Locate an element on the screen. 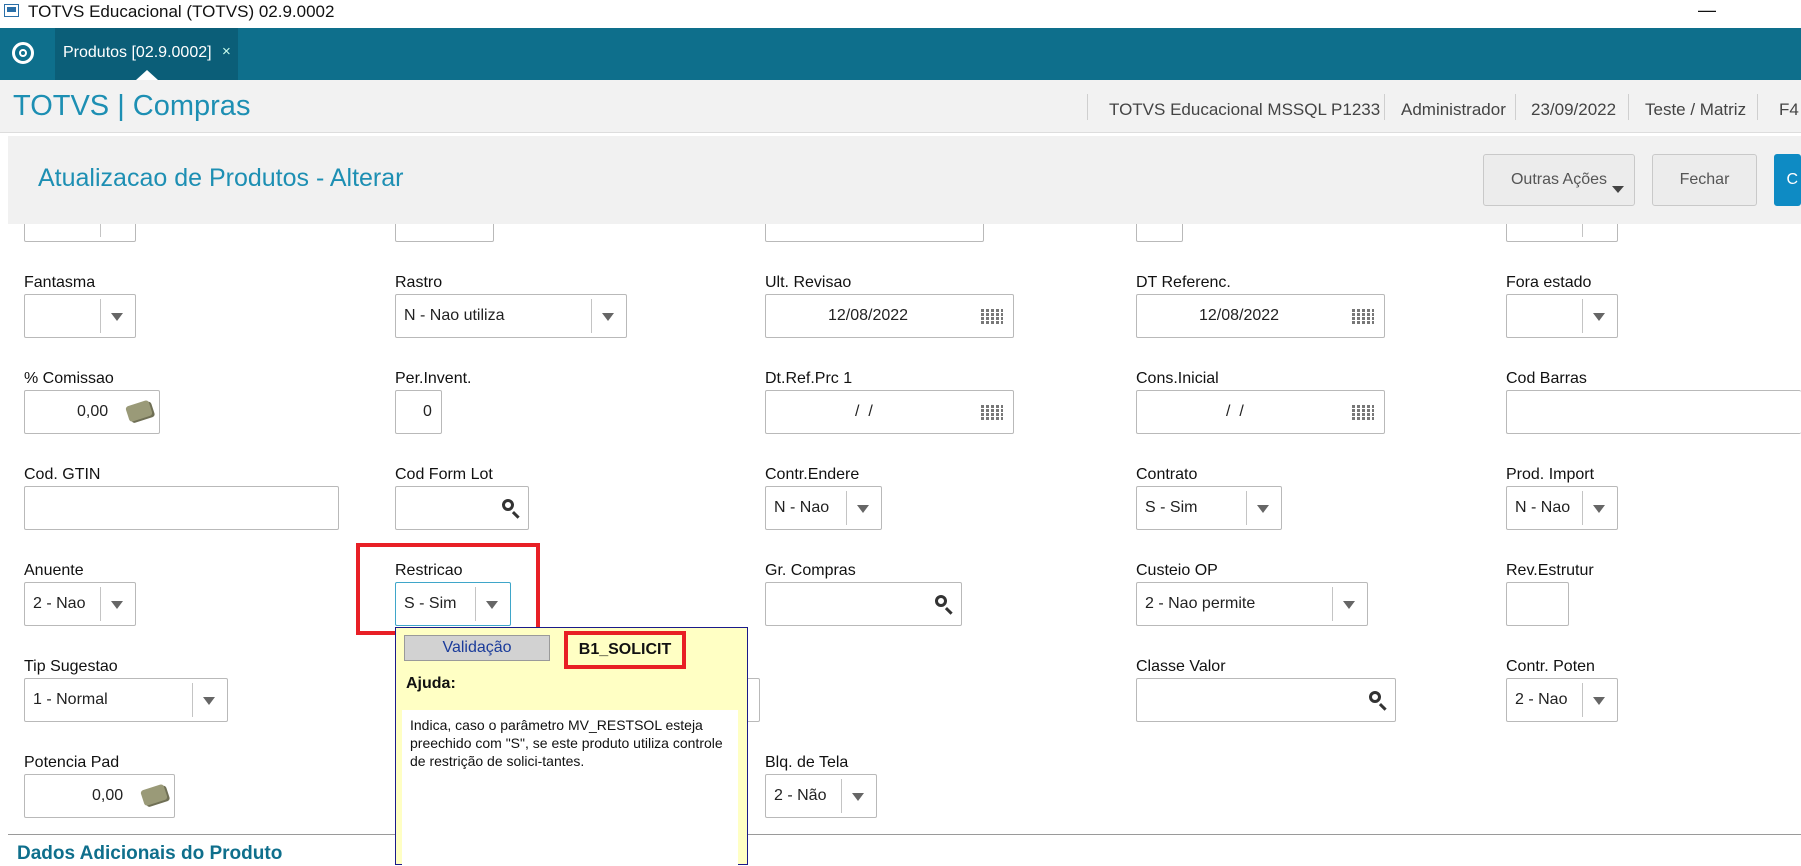 The image size is (1801, 866). app-title: TOTVS | Compras is located at coordinates (132, 106).